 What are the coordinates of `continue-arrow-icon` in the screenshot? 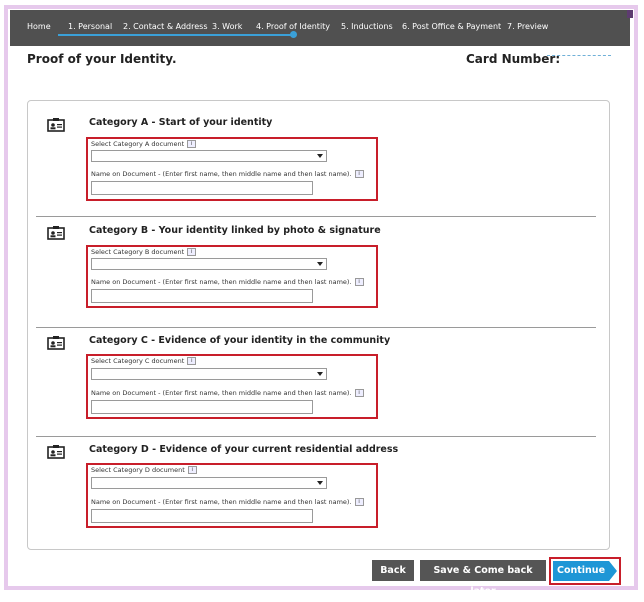 It's located at (613, 571).